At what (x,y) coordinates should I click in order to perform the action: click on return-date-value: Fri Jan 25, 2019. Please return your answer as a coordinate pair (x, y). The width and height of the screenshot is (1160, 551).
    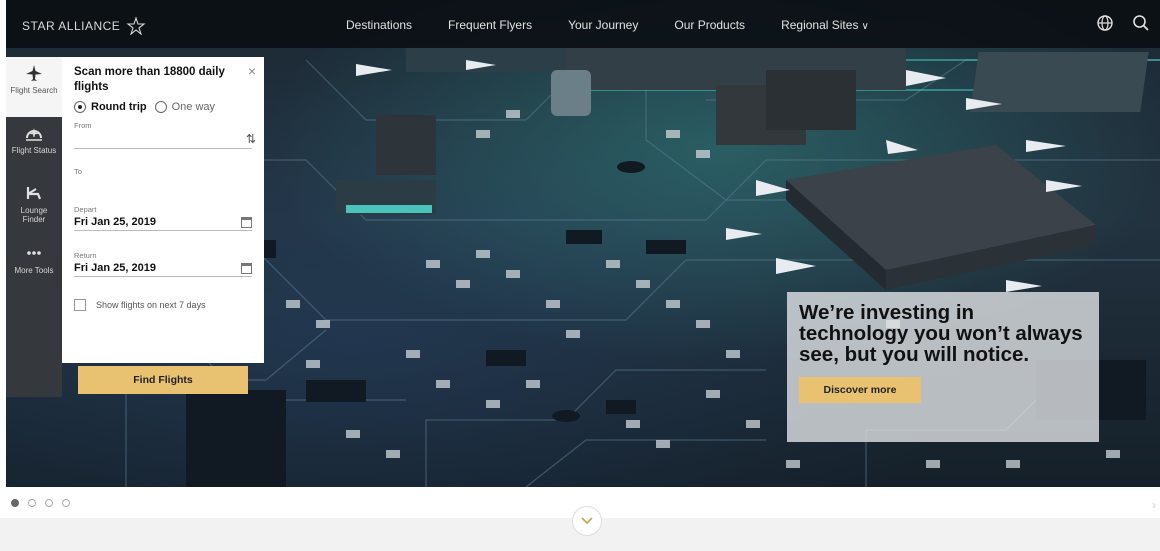
    Looking at the image, I should click on (115, 268).